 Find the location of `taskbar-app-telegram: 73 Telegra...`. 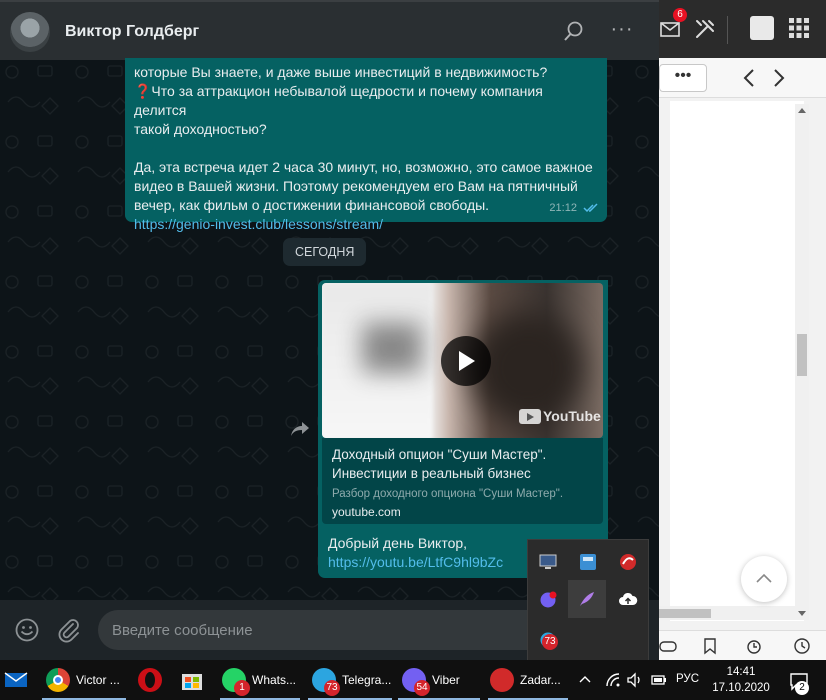

taskbar-app-telegram: 73 Telegra... is located at coordinates (351, 680).